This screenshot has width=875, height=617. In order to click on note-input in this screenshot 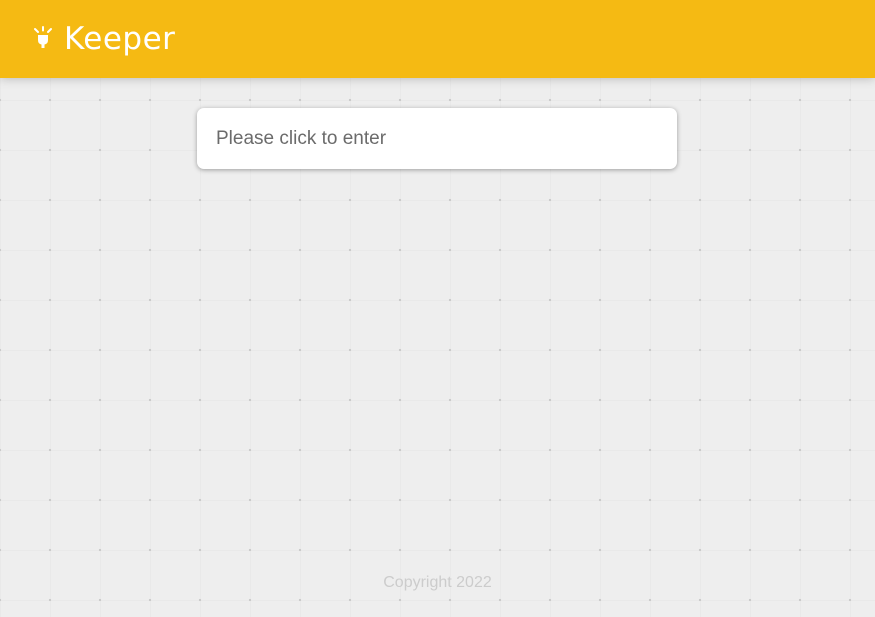, I will do `click(437, 138)`.